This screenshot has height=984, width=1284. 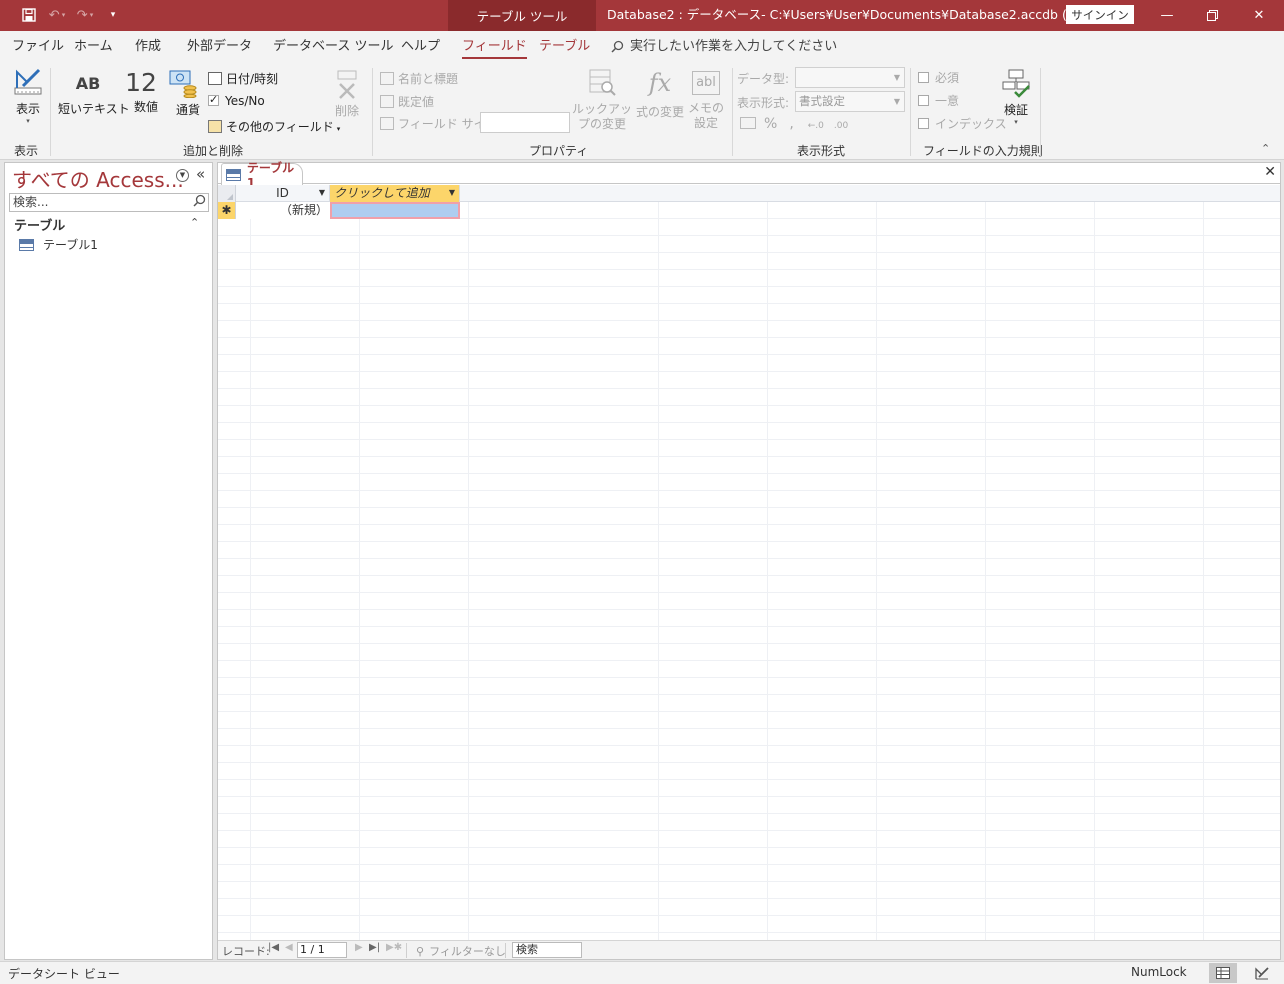 What do you see at coordinates (346, 111) in the screenshot?
I see `delete-label: 削除` at bounding box center [346, 111].